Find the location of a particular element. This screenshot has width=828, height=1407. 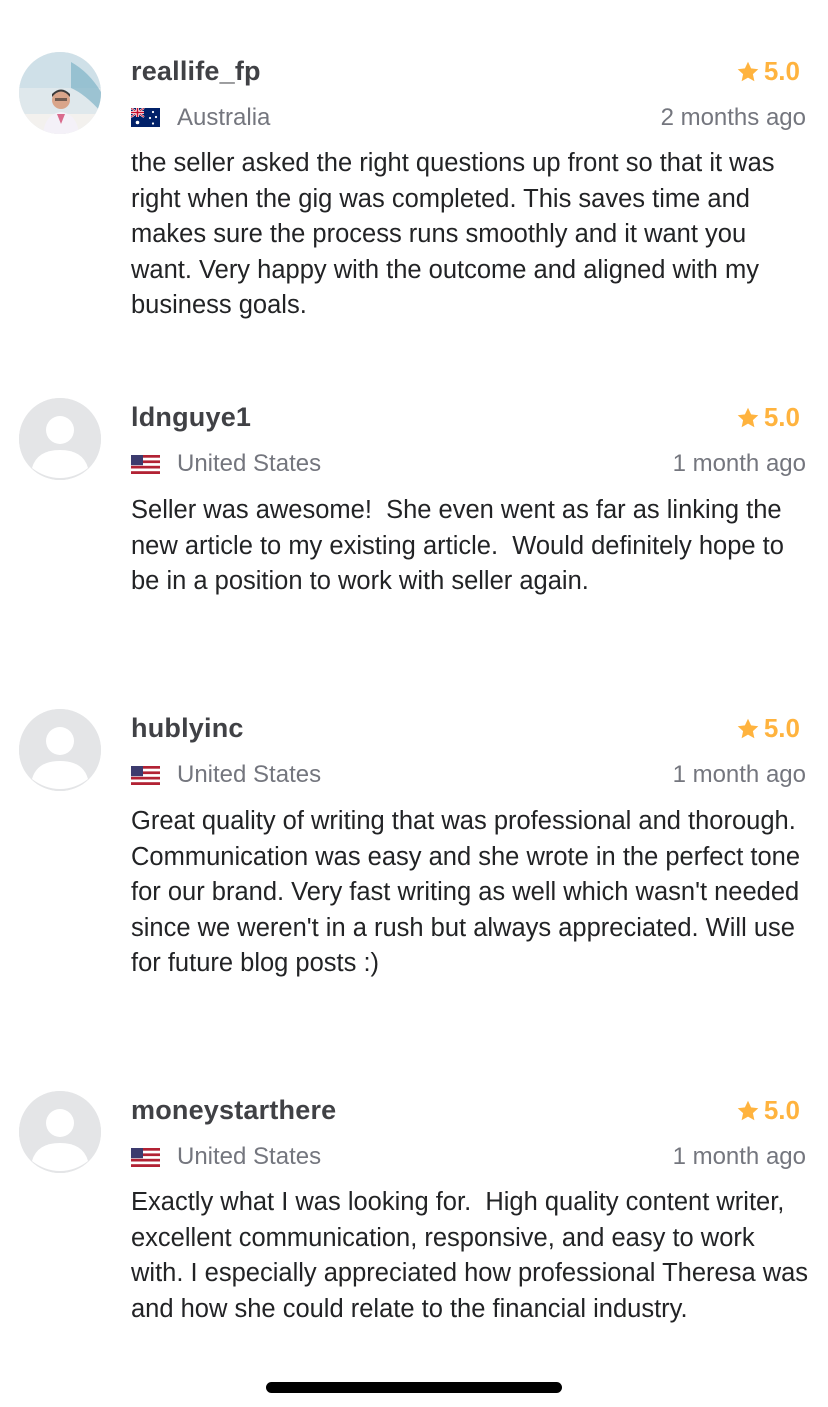

reviewer-username: reallife_fp is located at coordinates (196, 71).